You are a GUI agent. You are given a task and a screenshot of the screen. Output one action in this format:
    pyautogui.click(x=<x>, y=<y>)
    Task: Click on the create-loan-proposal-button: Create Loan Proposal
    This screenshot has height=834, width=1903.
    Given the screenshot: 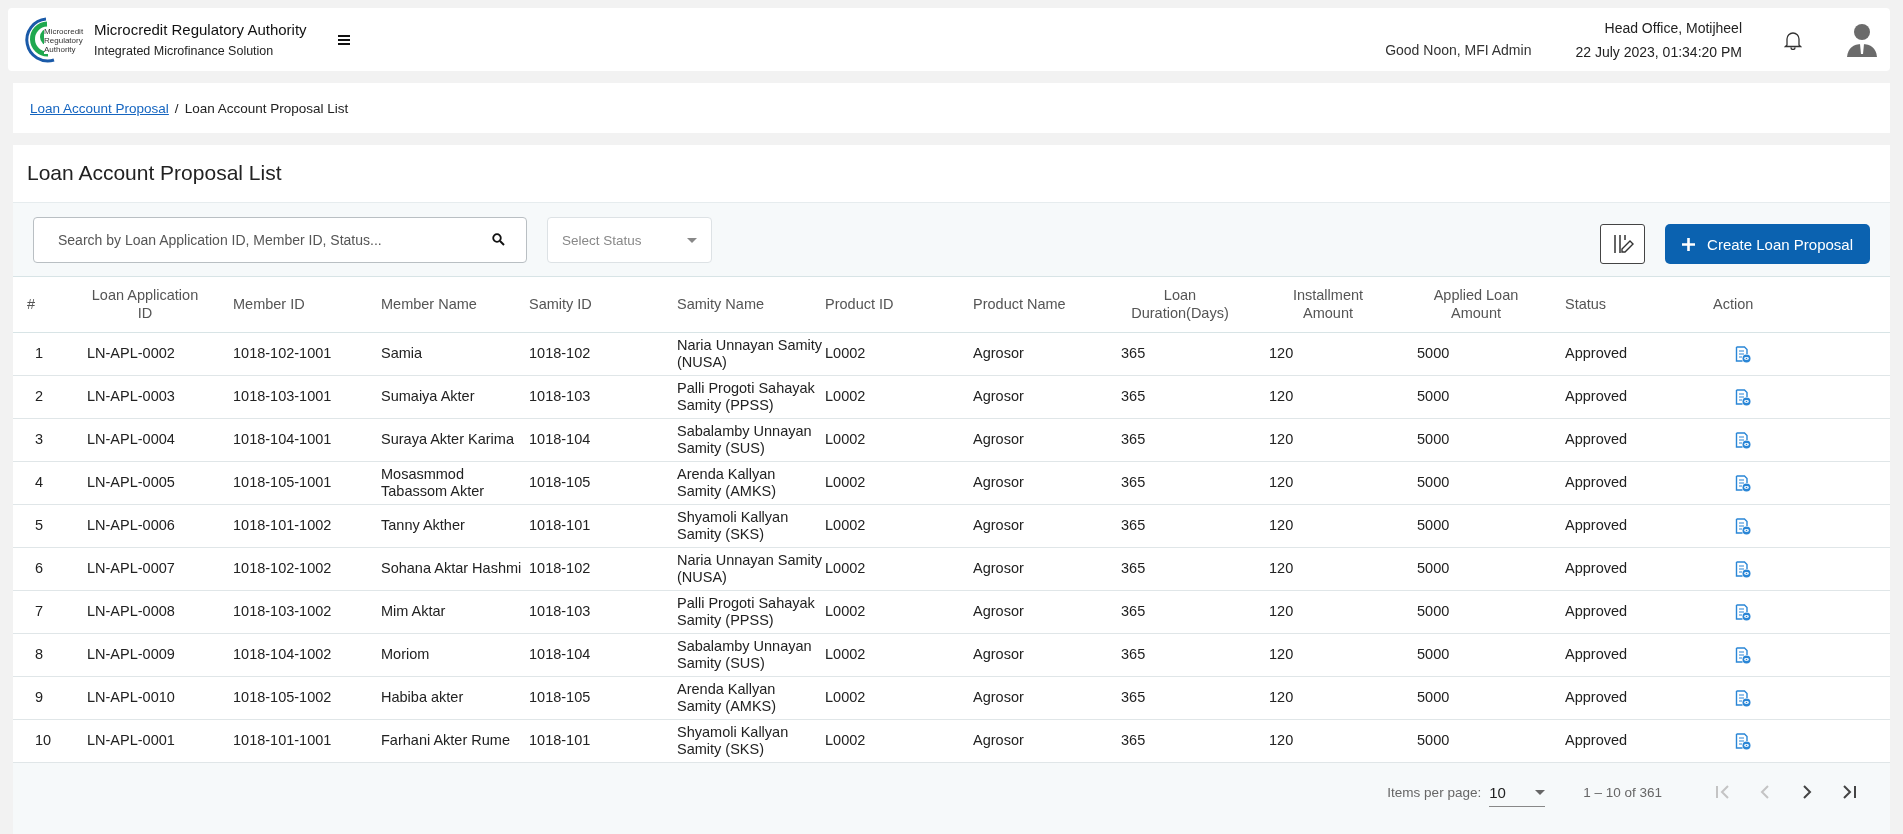 What is the action you would take?
    pyautogui.click(x=1767, y=244)
    